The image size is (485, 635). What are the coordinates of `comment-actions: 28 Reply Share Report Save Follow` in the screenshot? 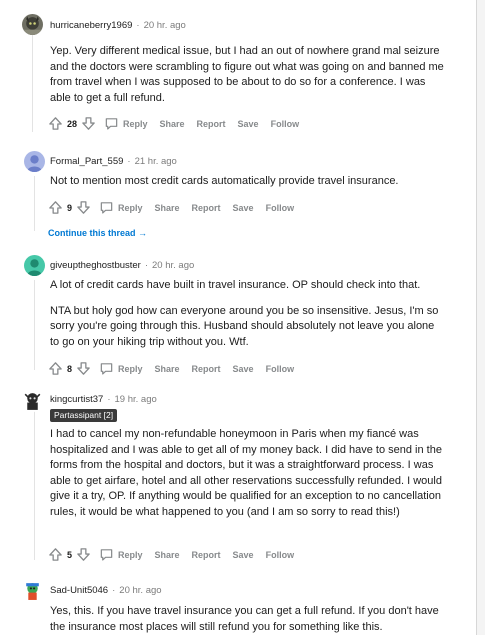 It's located at (173, 123).